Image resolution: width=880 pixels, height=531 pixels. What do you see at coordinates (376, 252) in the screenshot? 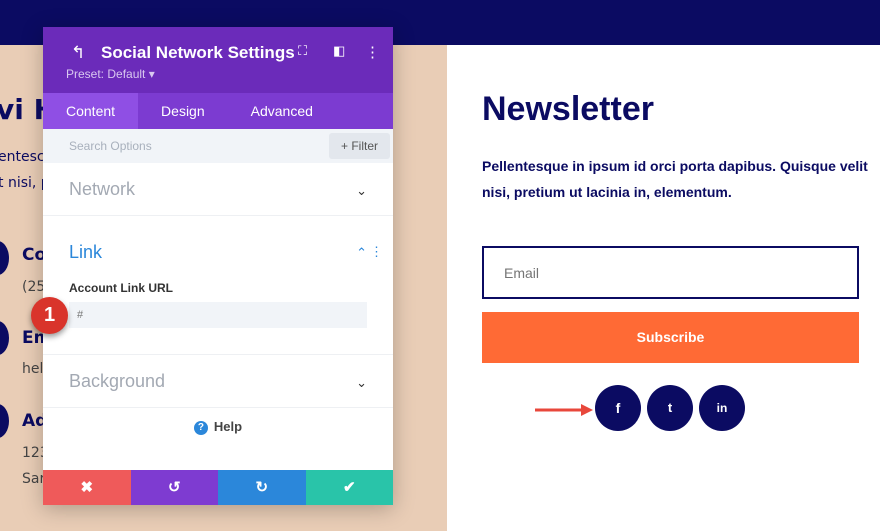
I see `section-menu-icon: ⋮` at bounding box center [376, 252].